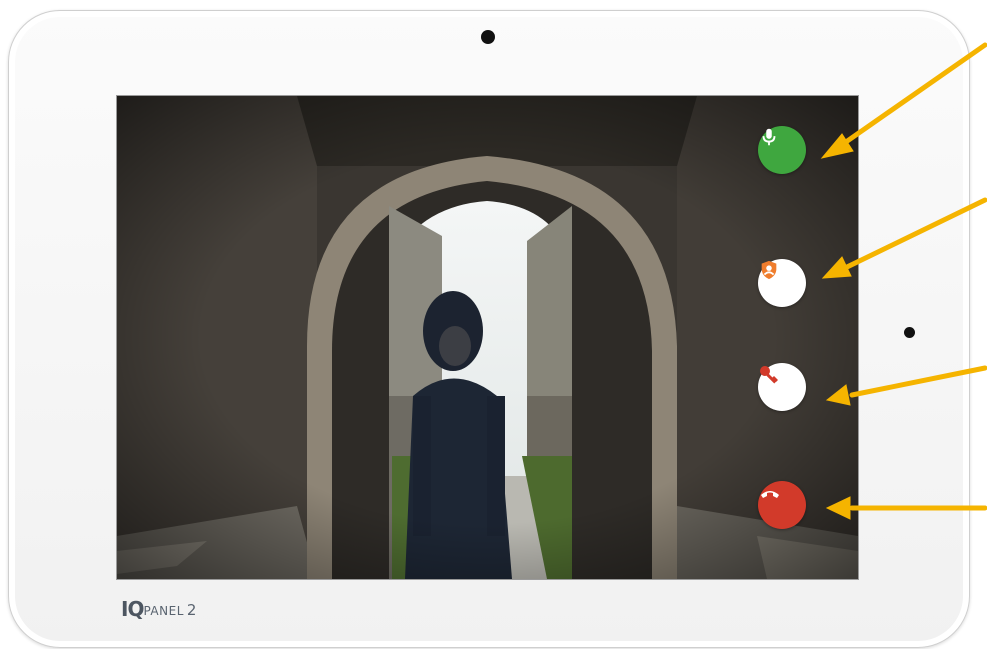  Describe the element at coordinates (132, 609) in the screenshot. I see `logo-mark: IQ` at that location.